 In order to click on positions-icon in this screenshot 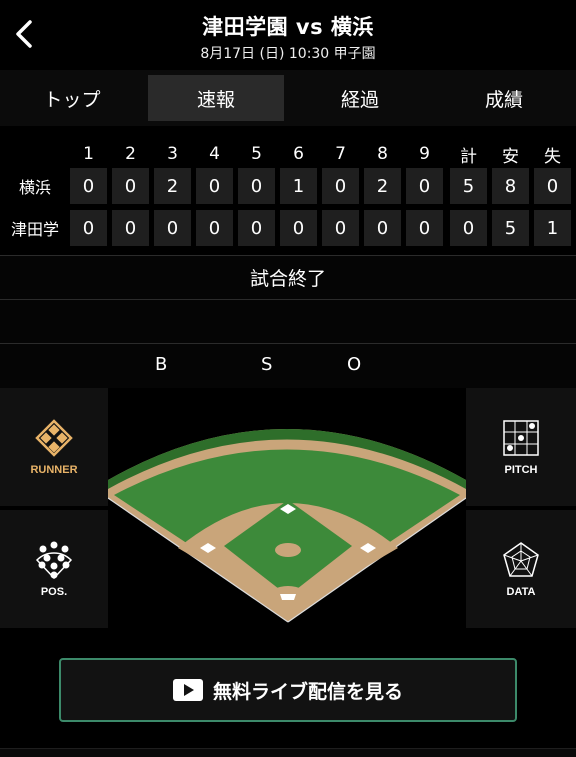, I will do `click(54, 560)`.